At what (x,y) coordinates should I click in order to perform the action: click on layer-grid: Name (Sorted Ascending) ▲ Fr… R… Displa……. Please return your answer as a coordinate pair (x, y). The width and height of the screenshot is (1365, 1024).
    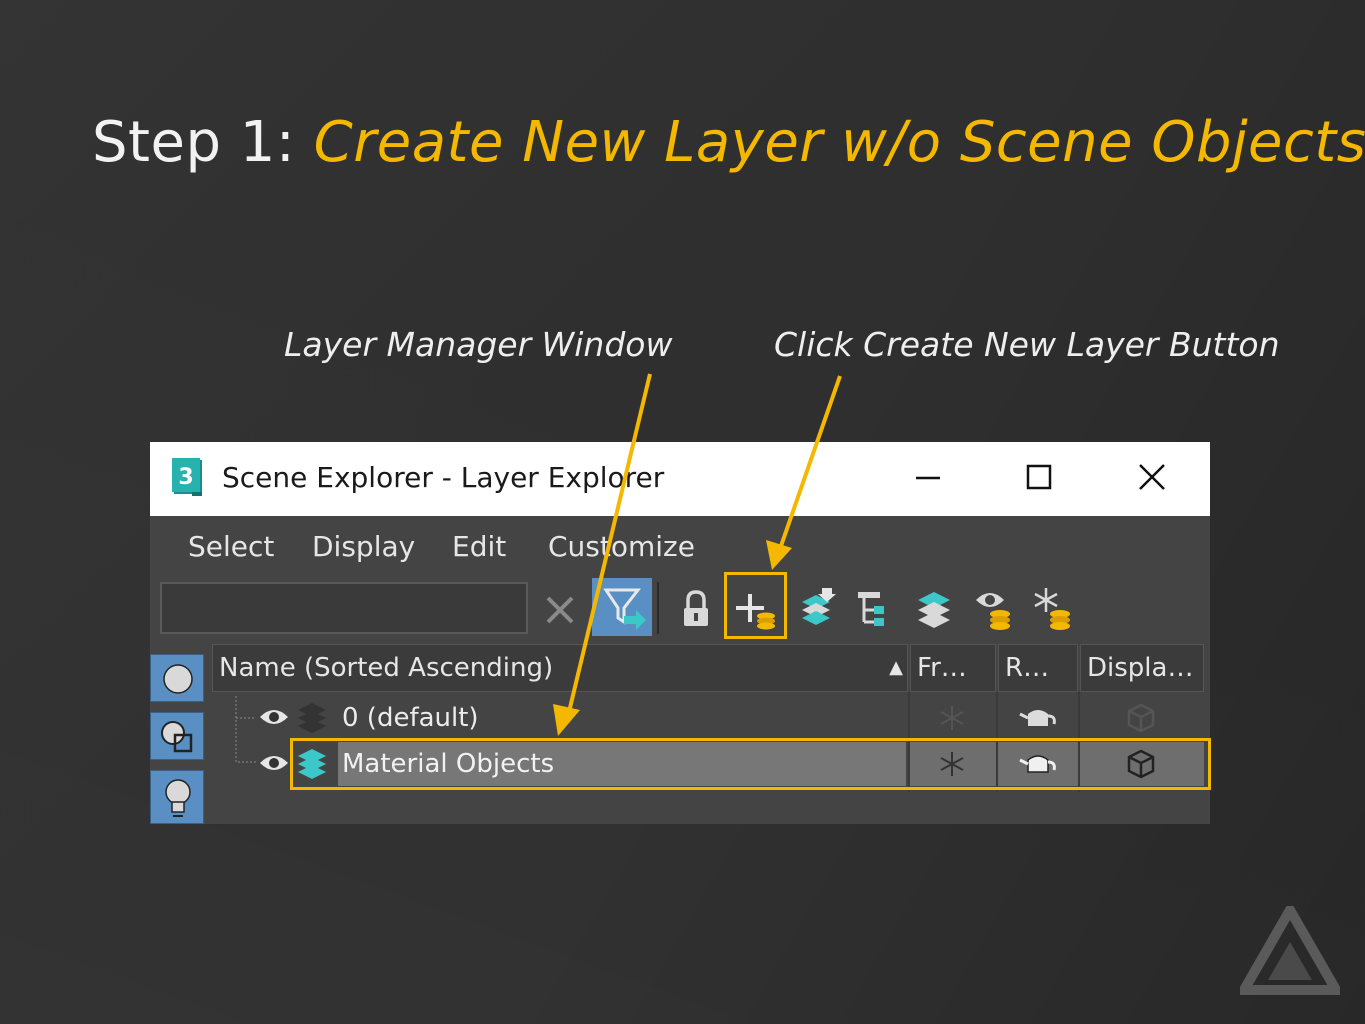
    Looking at the image, I should click on (708, 734).